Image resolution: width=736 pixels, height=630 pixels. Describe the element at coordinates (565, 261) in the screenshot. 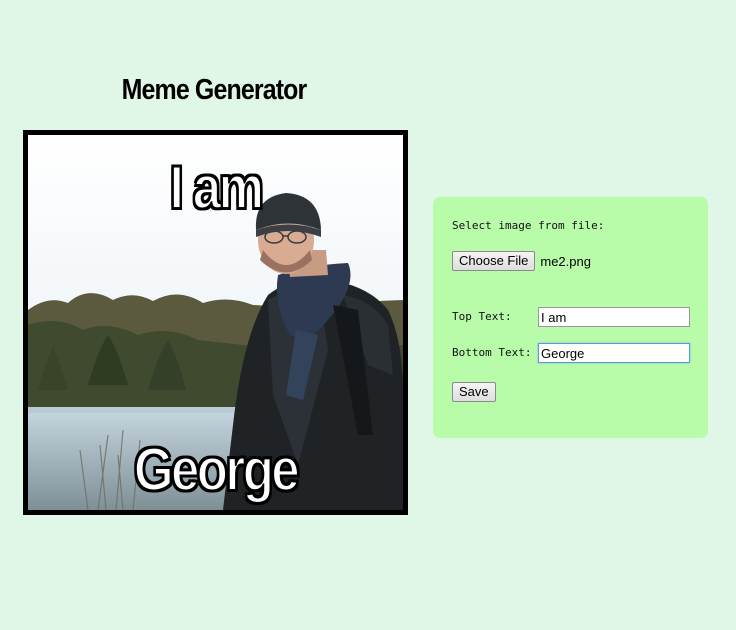

I see `selected-file-name: me2.png` at that location.